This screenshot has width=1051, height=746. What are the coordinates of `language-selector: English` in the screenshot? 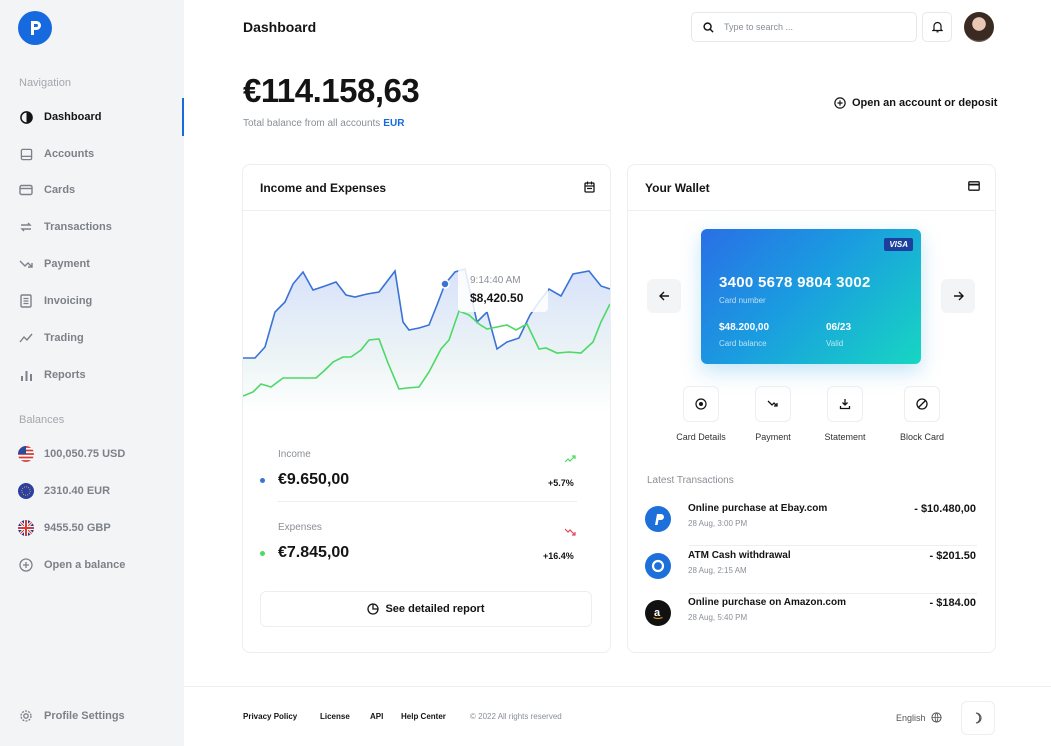 It's located at (919, 717).